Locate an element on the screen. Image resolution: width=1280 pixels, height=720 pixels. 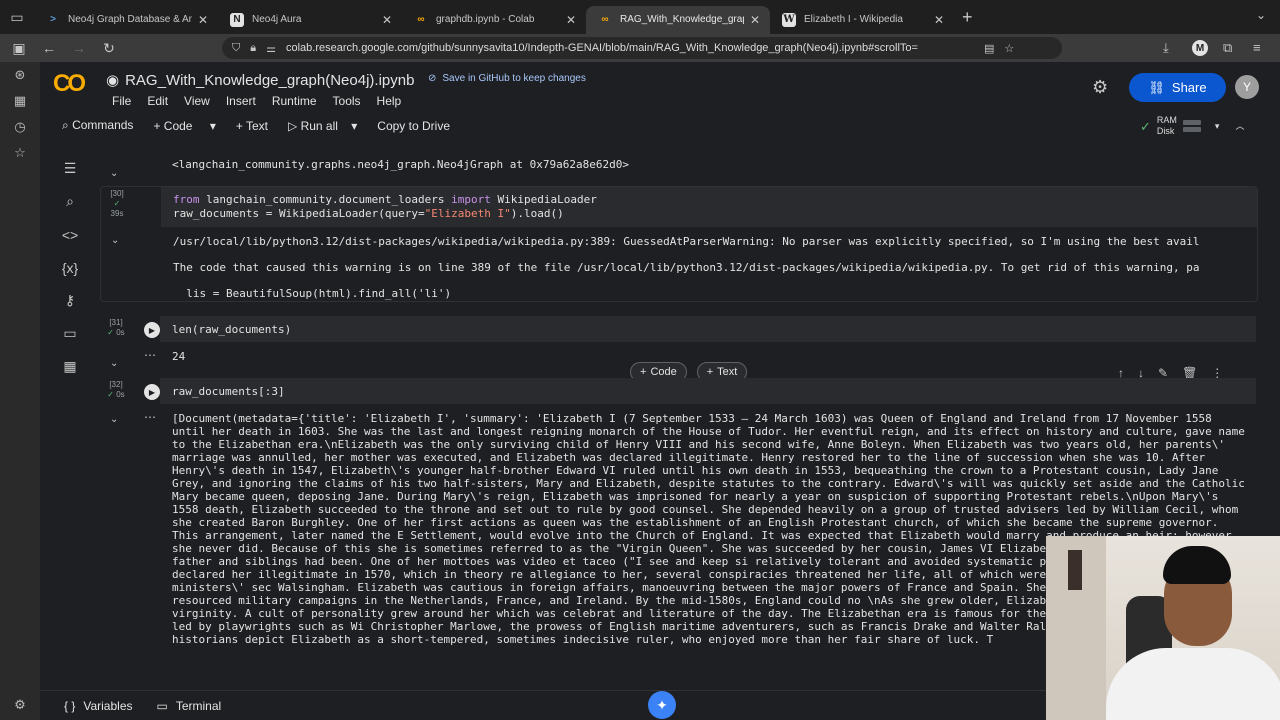
connected-check-icon: ✓ is located at coordinates (1145, 126).